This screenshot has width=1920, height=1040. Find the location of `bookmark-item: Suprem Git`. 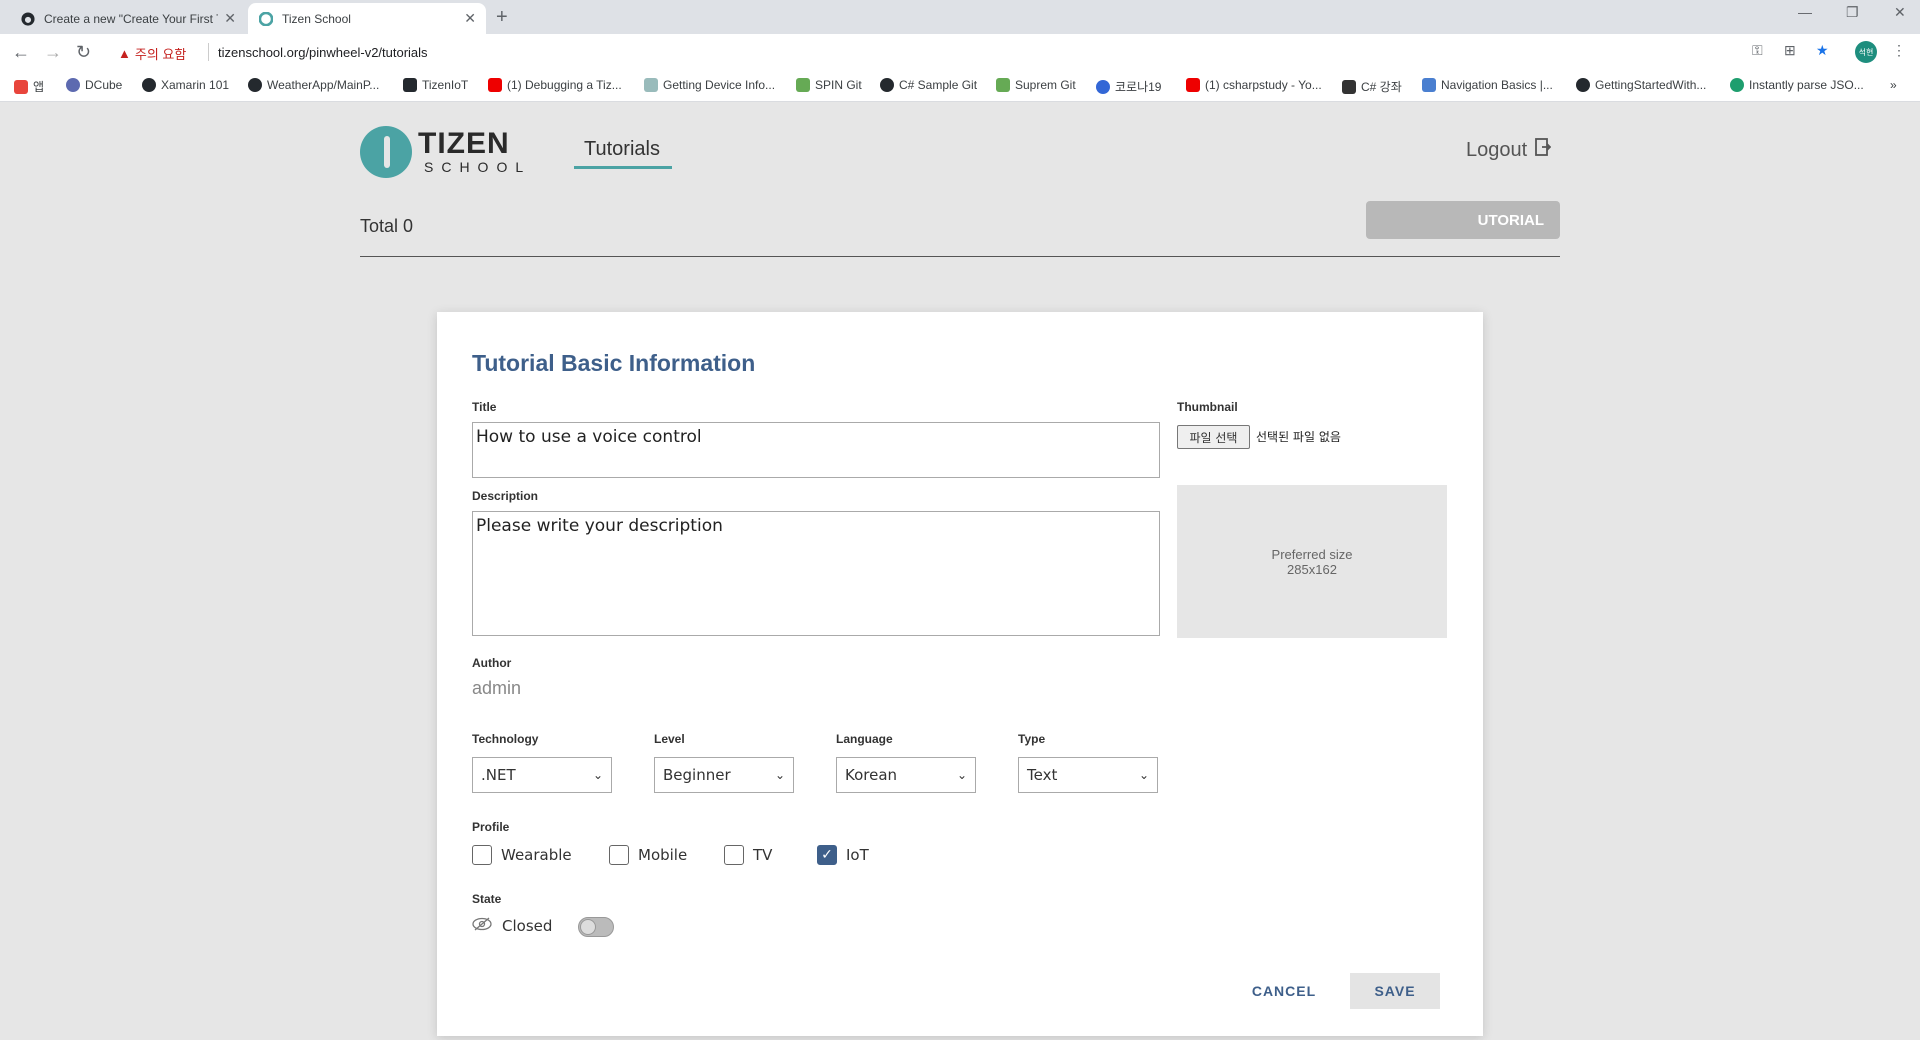

bookmark-item: Suprem Git is located at coordinates (1036, 85).